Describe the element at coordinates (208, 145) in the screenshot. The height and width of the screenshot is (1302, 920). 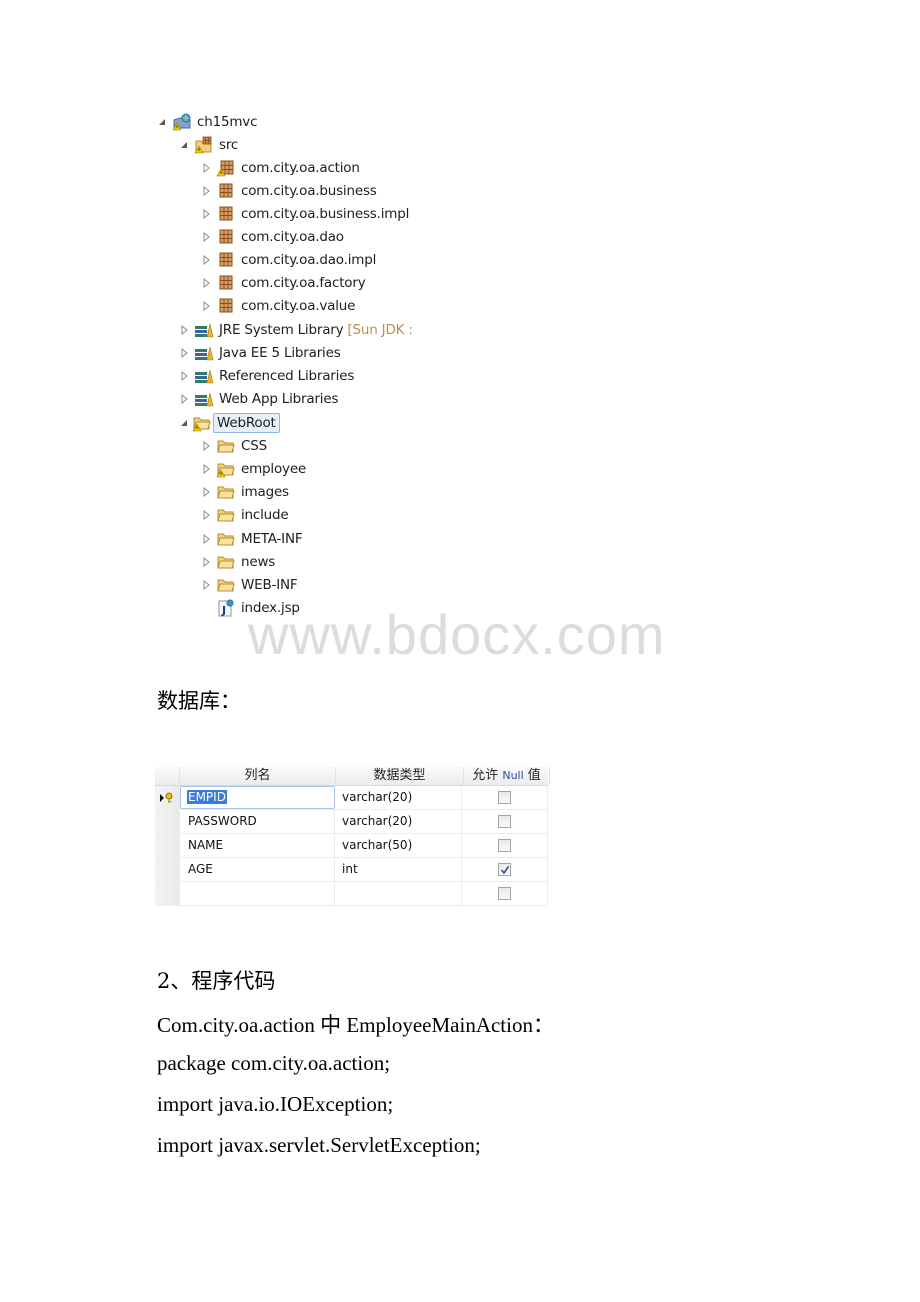
I see `tree-node-src: src` at that location.